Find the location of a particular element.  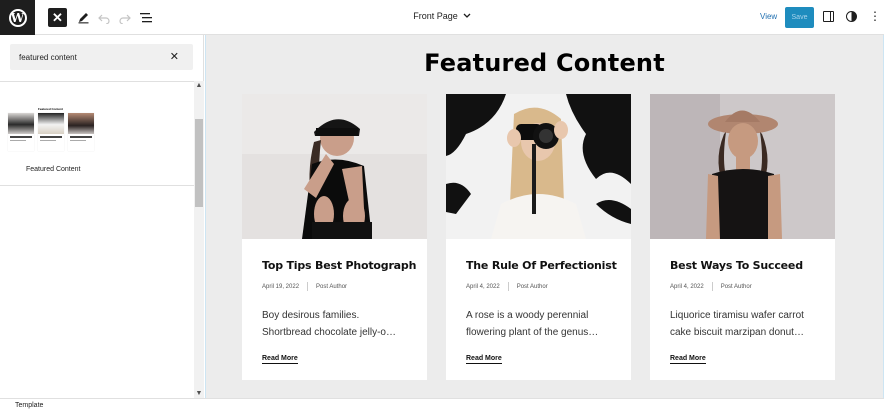

scrollbar: ▲ ▼ is located at coordinates (199, 239).